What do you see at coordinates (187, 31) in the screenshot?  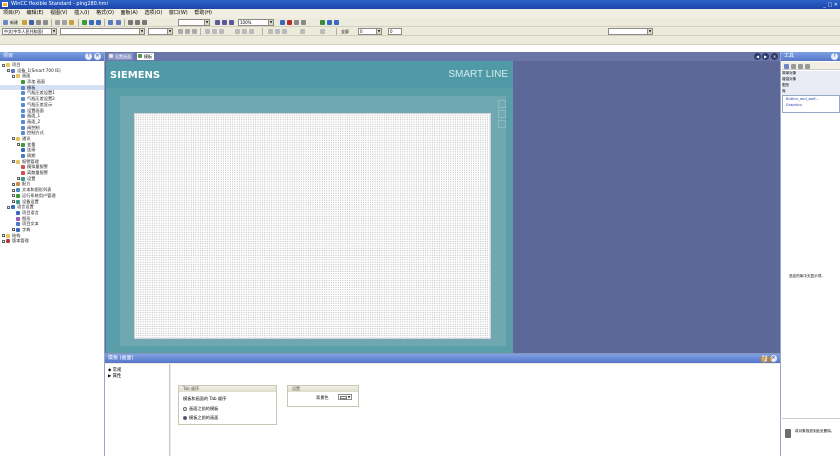 I see `italic-icon` at bounding box center [187, 31].